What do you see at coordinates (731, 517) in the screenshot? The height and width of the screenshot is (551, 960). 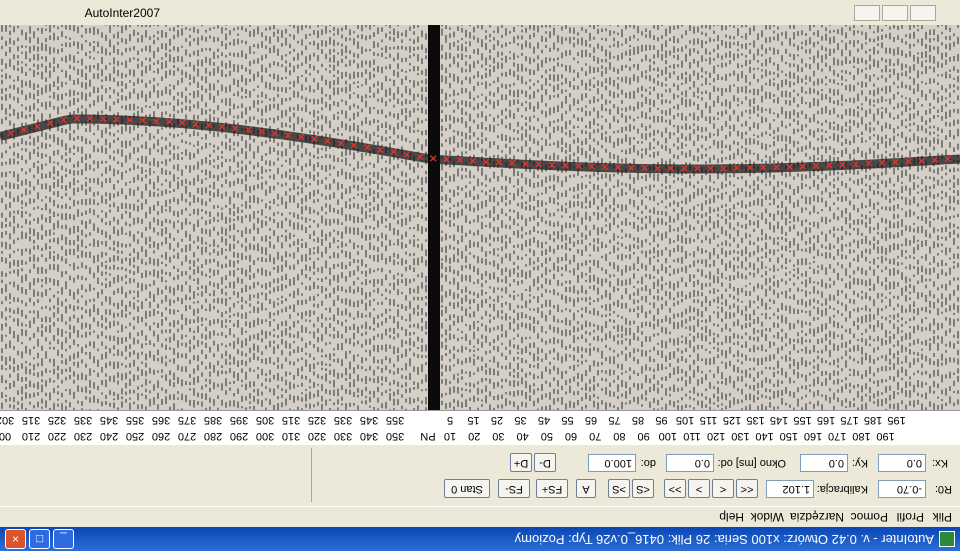 I see `menu-help: Help` at bounding box center [731, 517].